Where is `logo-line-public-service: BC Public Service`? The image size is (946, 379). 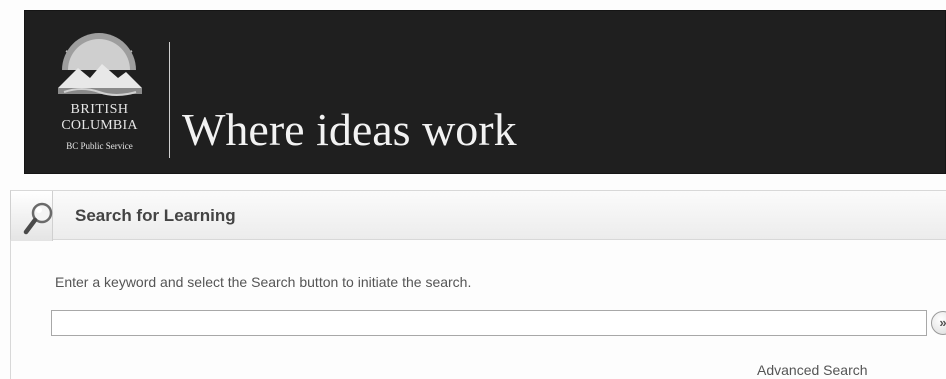
logo-line-public-service: BC Public Service is located at coordinates (99, 146).